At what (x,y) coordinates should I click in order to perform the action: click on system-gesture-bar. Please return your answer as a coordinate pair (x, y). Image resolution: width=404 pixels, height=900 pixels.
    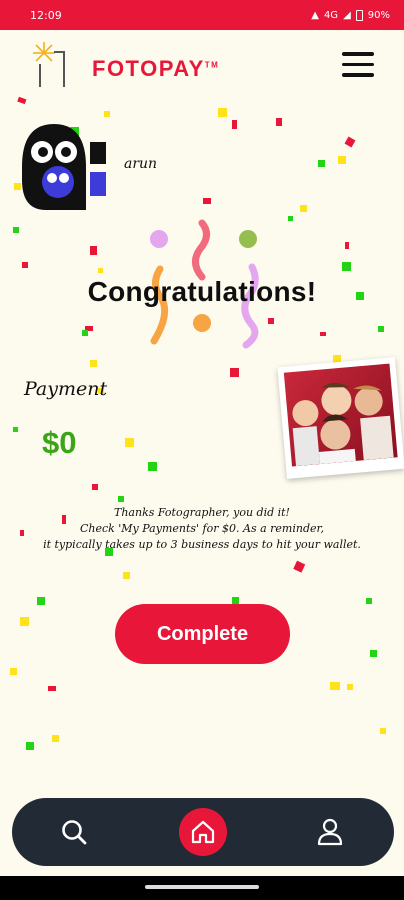
    Looking at the image, I should click on (202, 888).